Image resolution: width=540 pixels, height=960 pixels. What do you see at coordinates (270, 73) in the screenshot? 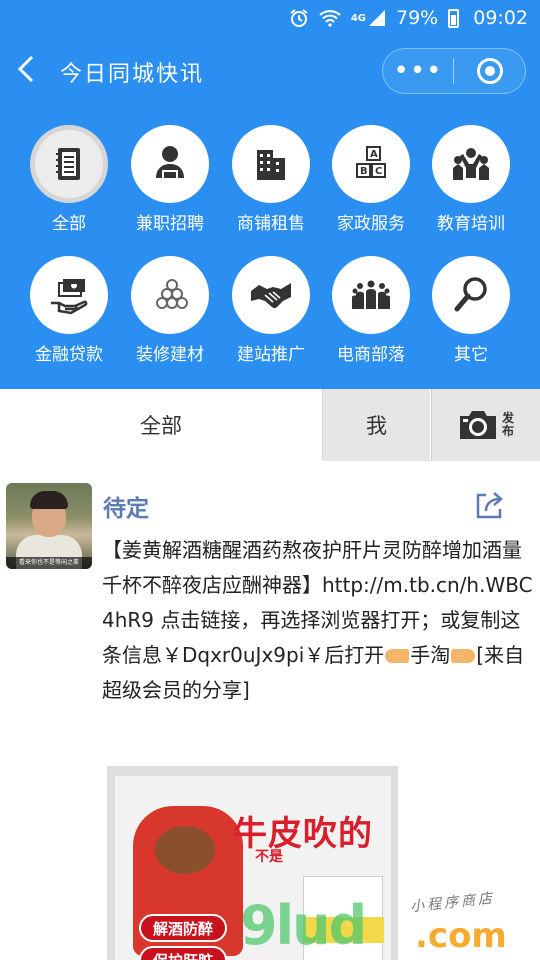
I see `nav-bar: 今日同城快讯 •••` at bounding box center [270, 73].